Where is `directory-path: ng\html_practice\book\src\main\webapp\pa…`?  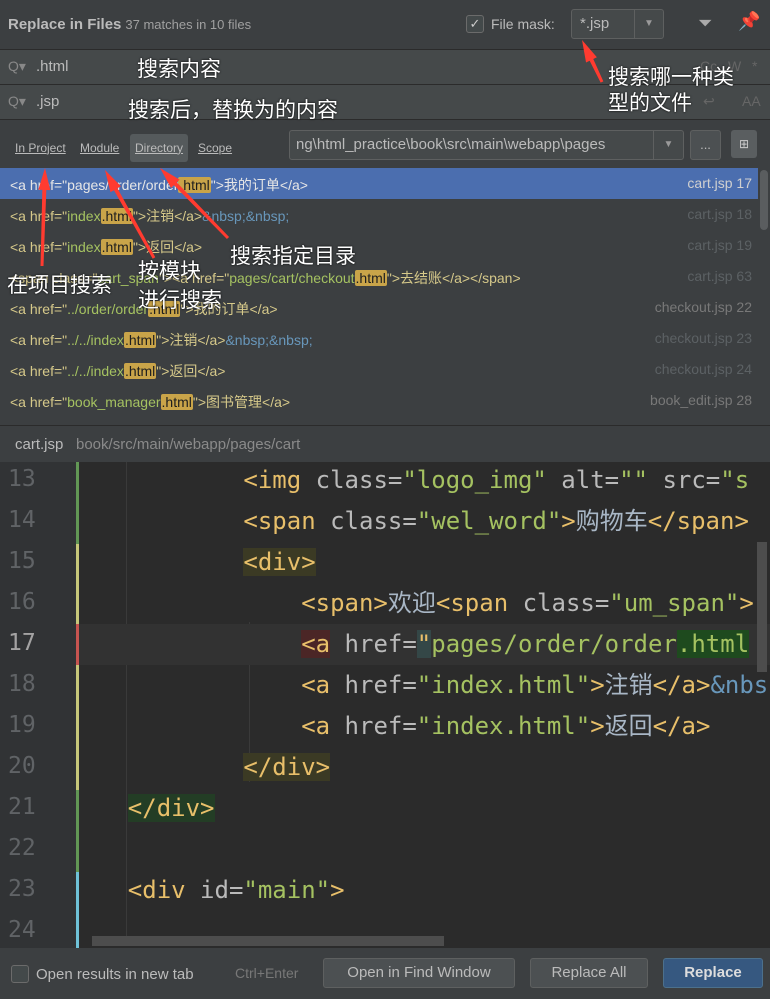
directory-path: ng\html_practice\book\src\main\webapp\pa… is located at coordinates (451, 144).